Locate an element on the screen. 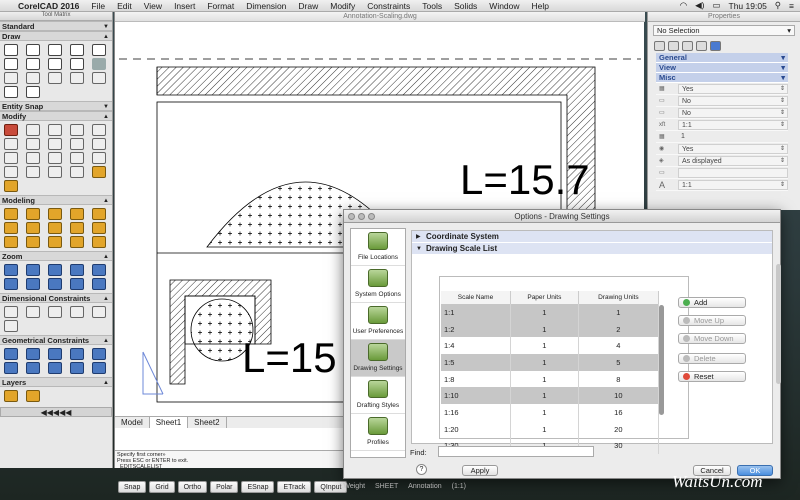 The width and height of the screenshot is (800, 500). extend-icon is located at coordinates (33, 158).